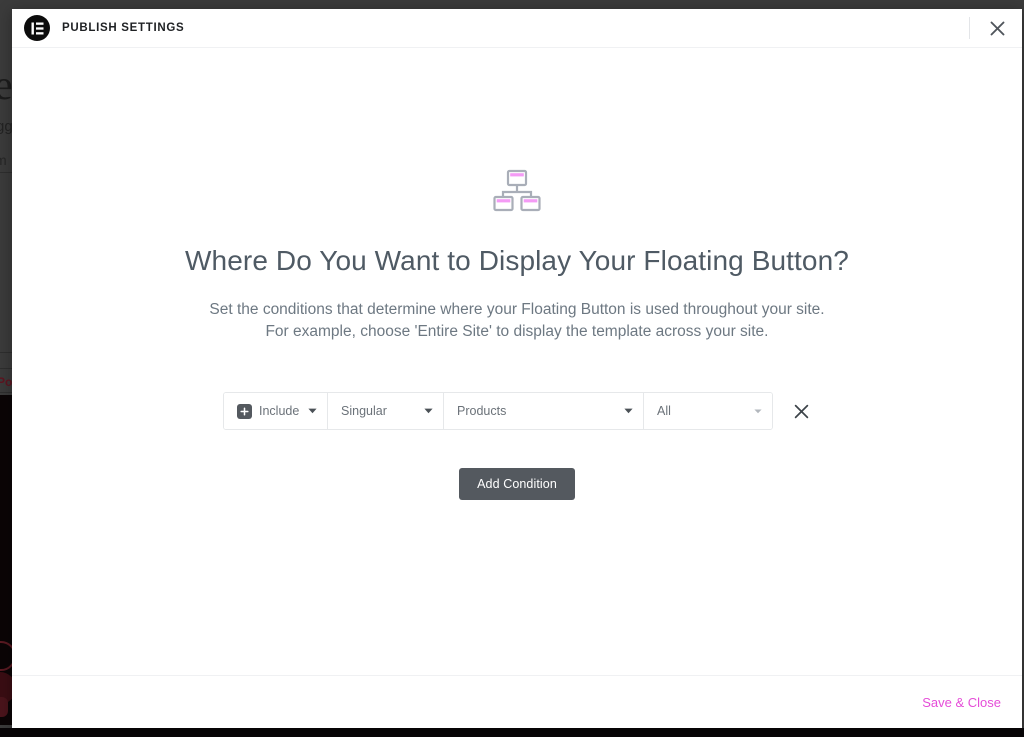  What do you see at coordinates (544, 411) in the screenshot?
I see `condition-object-select: Products` at bounding box center [544, 411].